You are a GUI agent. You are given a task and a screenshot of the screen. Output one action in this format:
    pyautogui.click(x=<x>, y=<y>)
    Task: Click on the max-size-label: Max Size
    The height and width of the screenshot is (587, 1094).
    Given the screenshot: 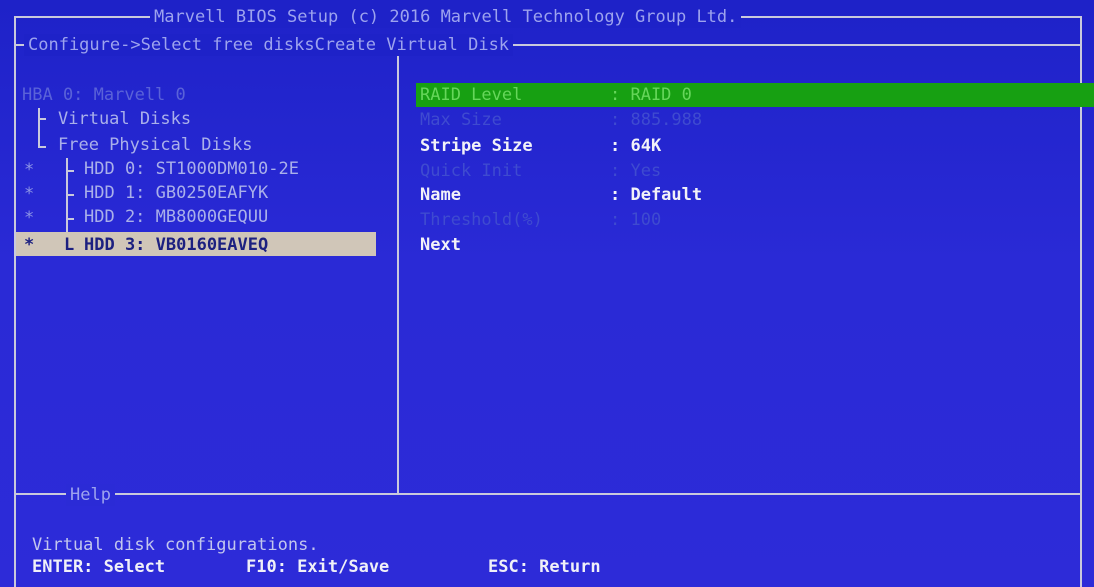 What is the action you would take?
    pyautogui.click(x=461, y=120)
    